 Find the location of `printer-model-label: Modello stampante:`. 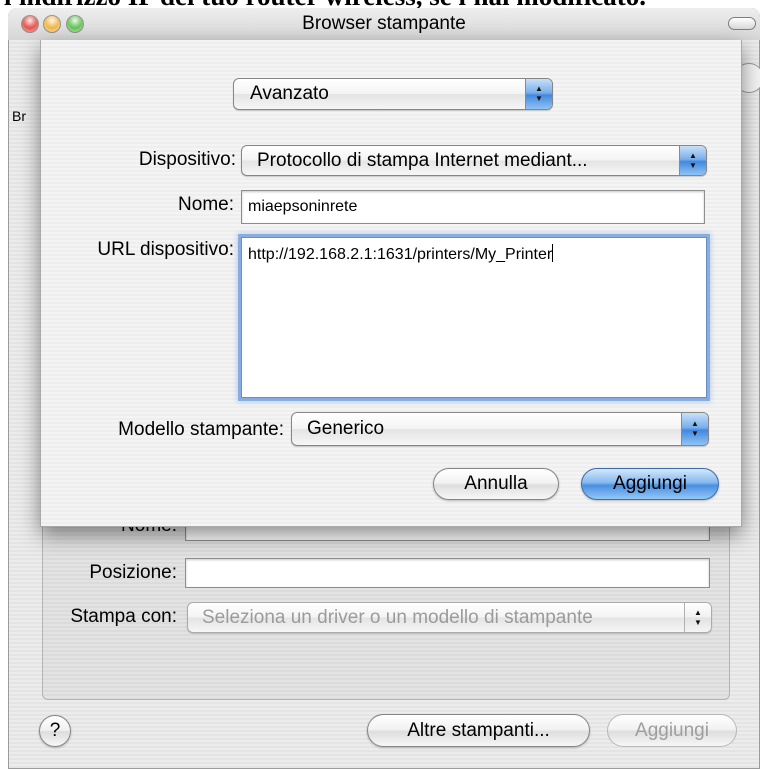

printer-model-label: Modello stampante: is located at coordinates (201, 429).